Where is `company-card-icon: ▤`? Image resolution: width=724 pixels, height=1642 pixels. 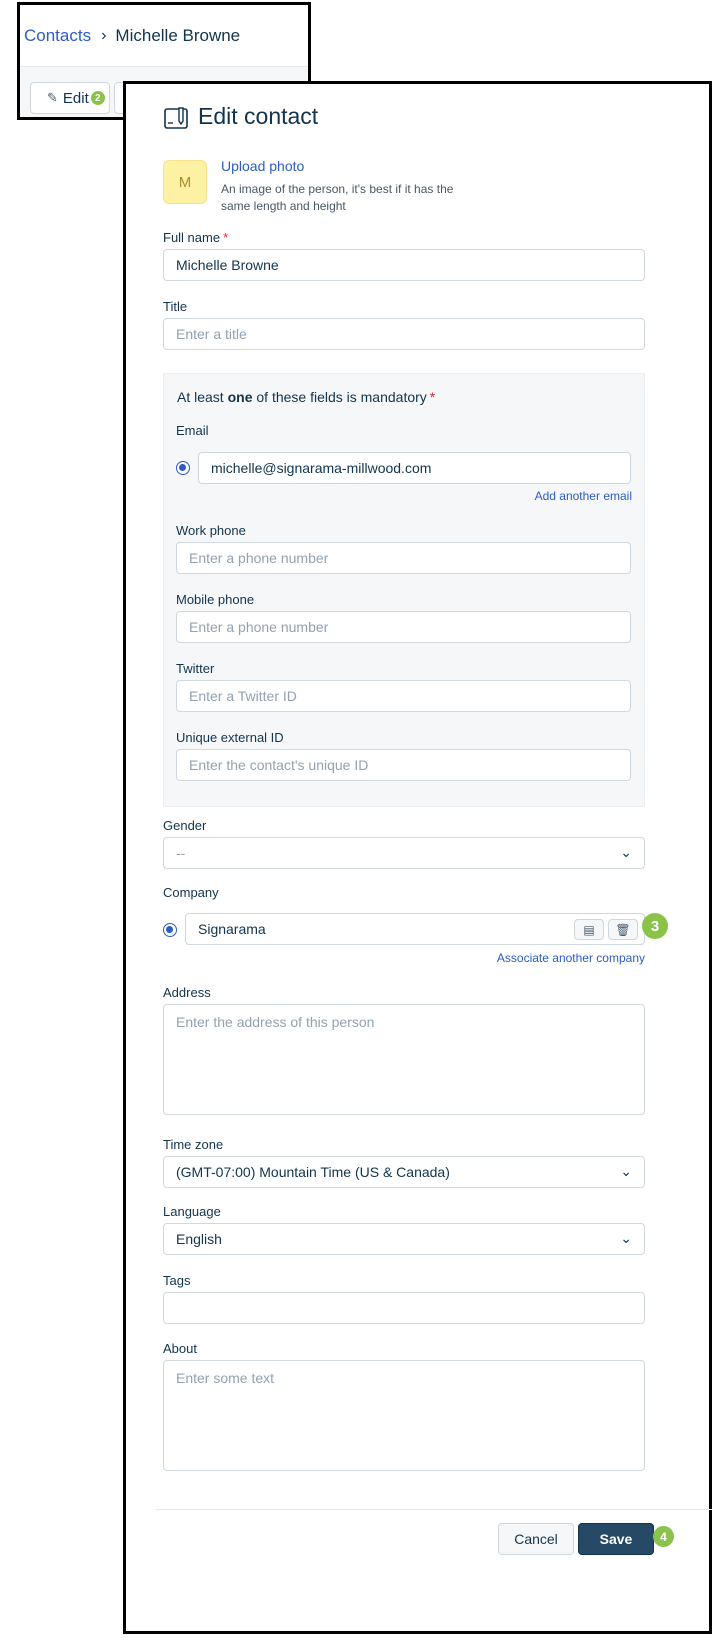 company-card-icon: ▤ is located at coordinates (589, 929).